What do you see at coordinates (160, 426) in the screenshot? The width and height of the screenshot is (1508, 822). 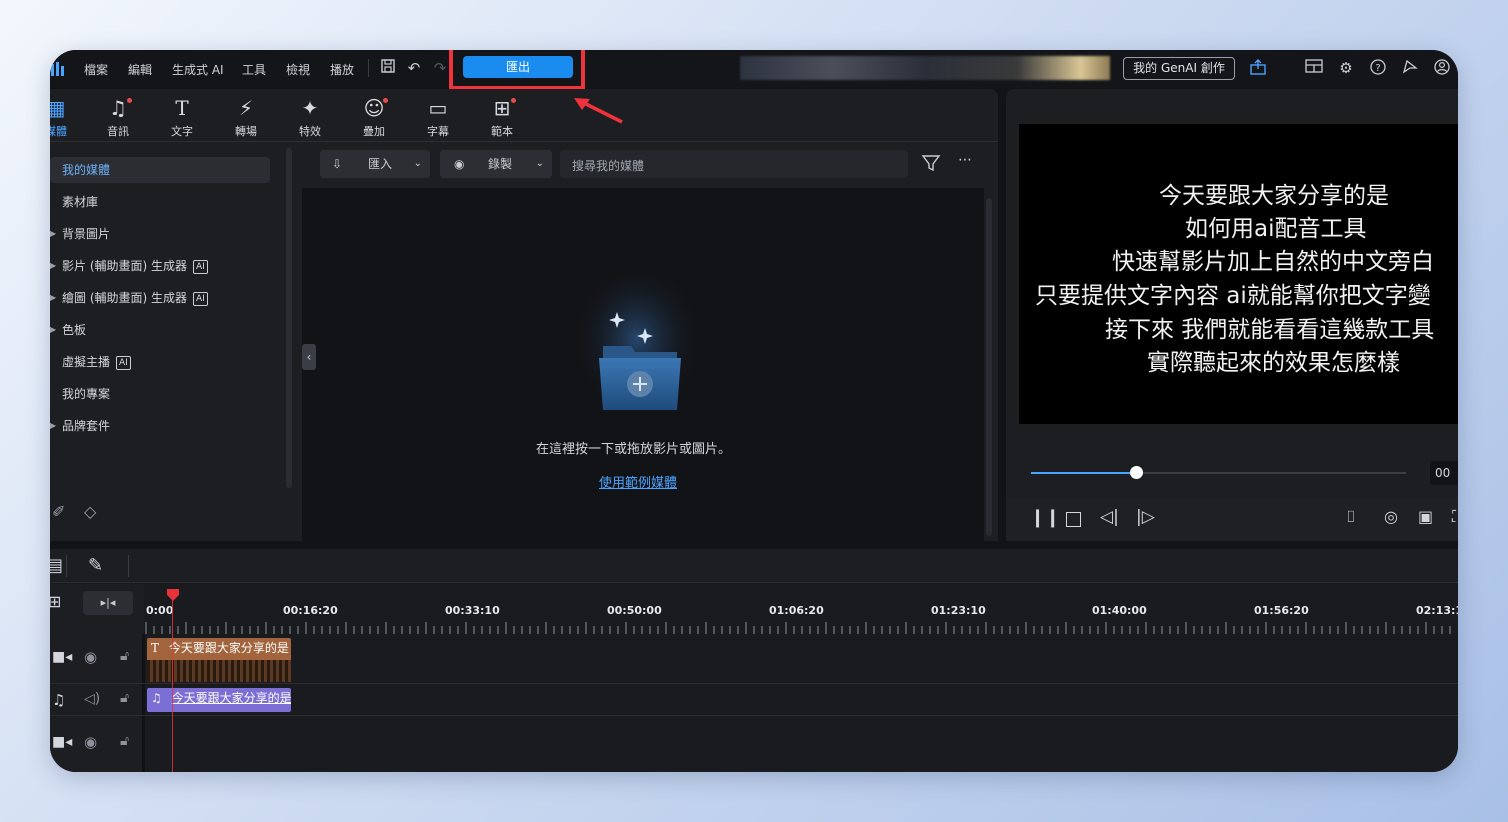 I see `sidebar-item-brand-kit: ▶ 品牌套件` at bounding box center [160, 426].